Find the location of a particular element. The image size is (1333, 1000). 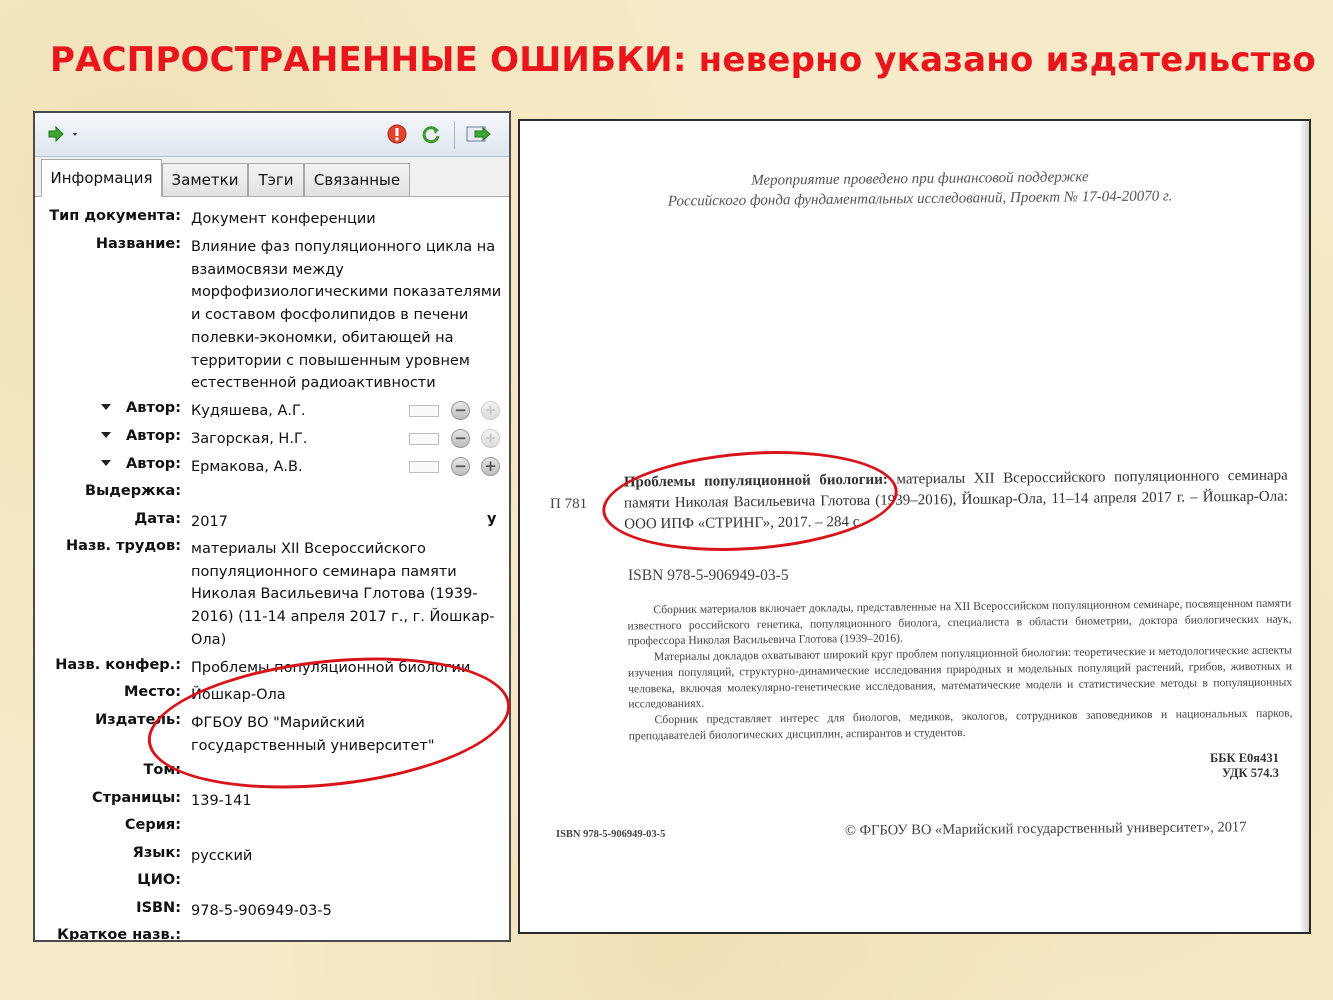

dropdown-caret-icon is located at coordinates (75, 134).